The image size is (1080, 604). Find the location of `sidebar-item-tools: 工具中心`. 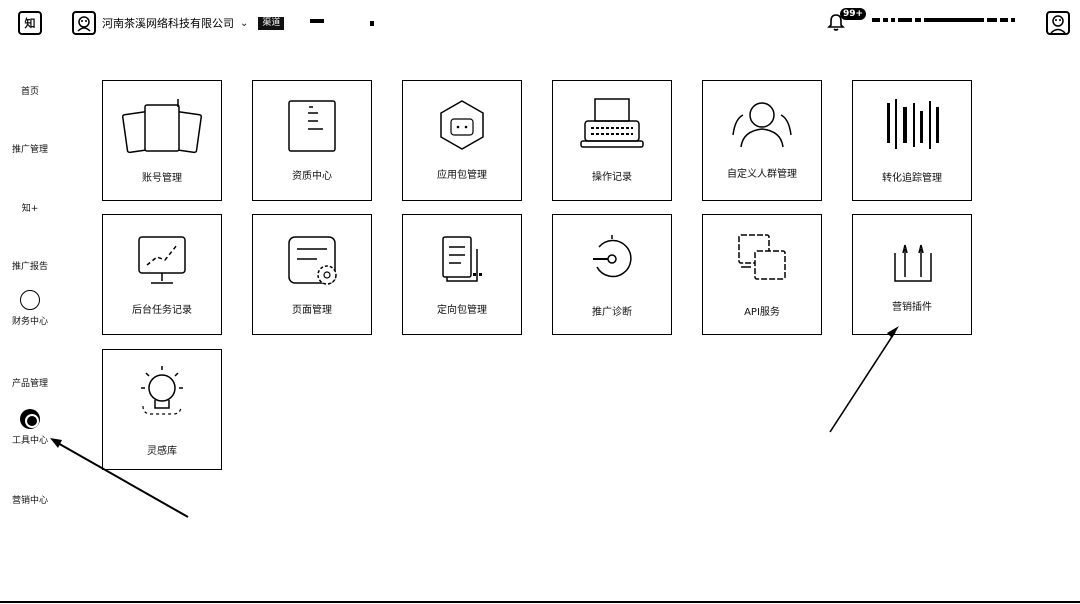

sidebar-item-tools: 工具中心 is located at coordinates (30, 427).